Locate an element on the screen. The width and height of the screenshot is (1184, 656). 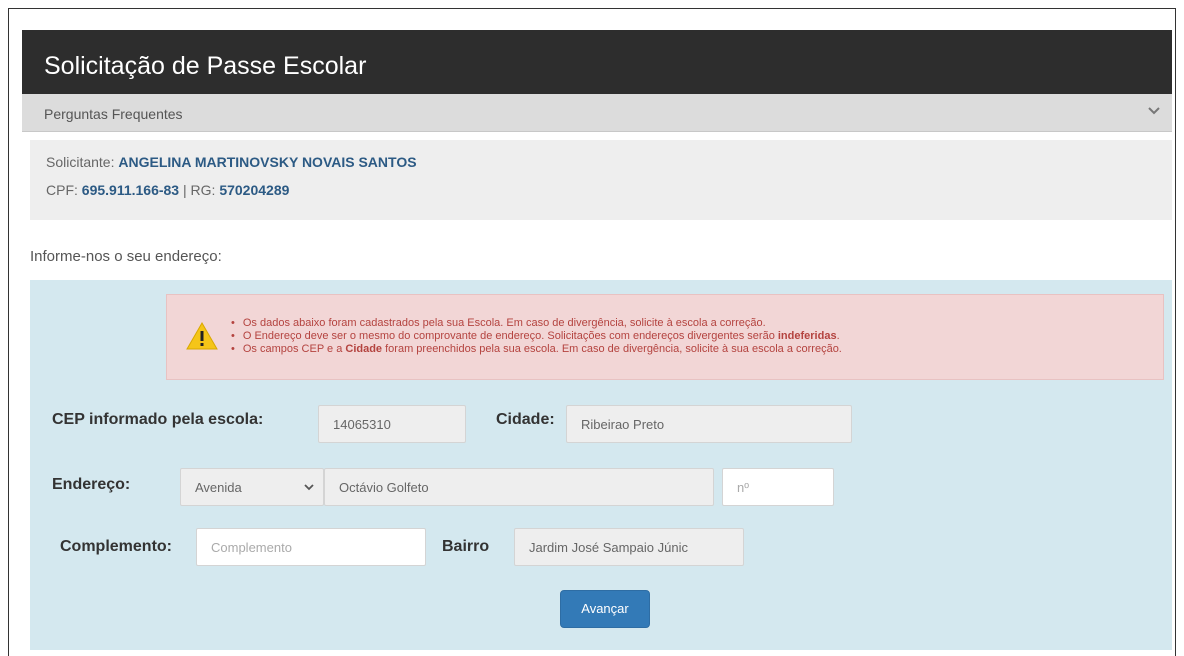
cpf-label: CPF: is located at coordinates (62, 190).